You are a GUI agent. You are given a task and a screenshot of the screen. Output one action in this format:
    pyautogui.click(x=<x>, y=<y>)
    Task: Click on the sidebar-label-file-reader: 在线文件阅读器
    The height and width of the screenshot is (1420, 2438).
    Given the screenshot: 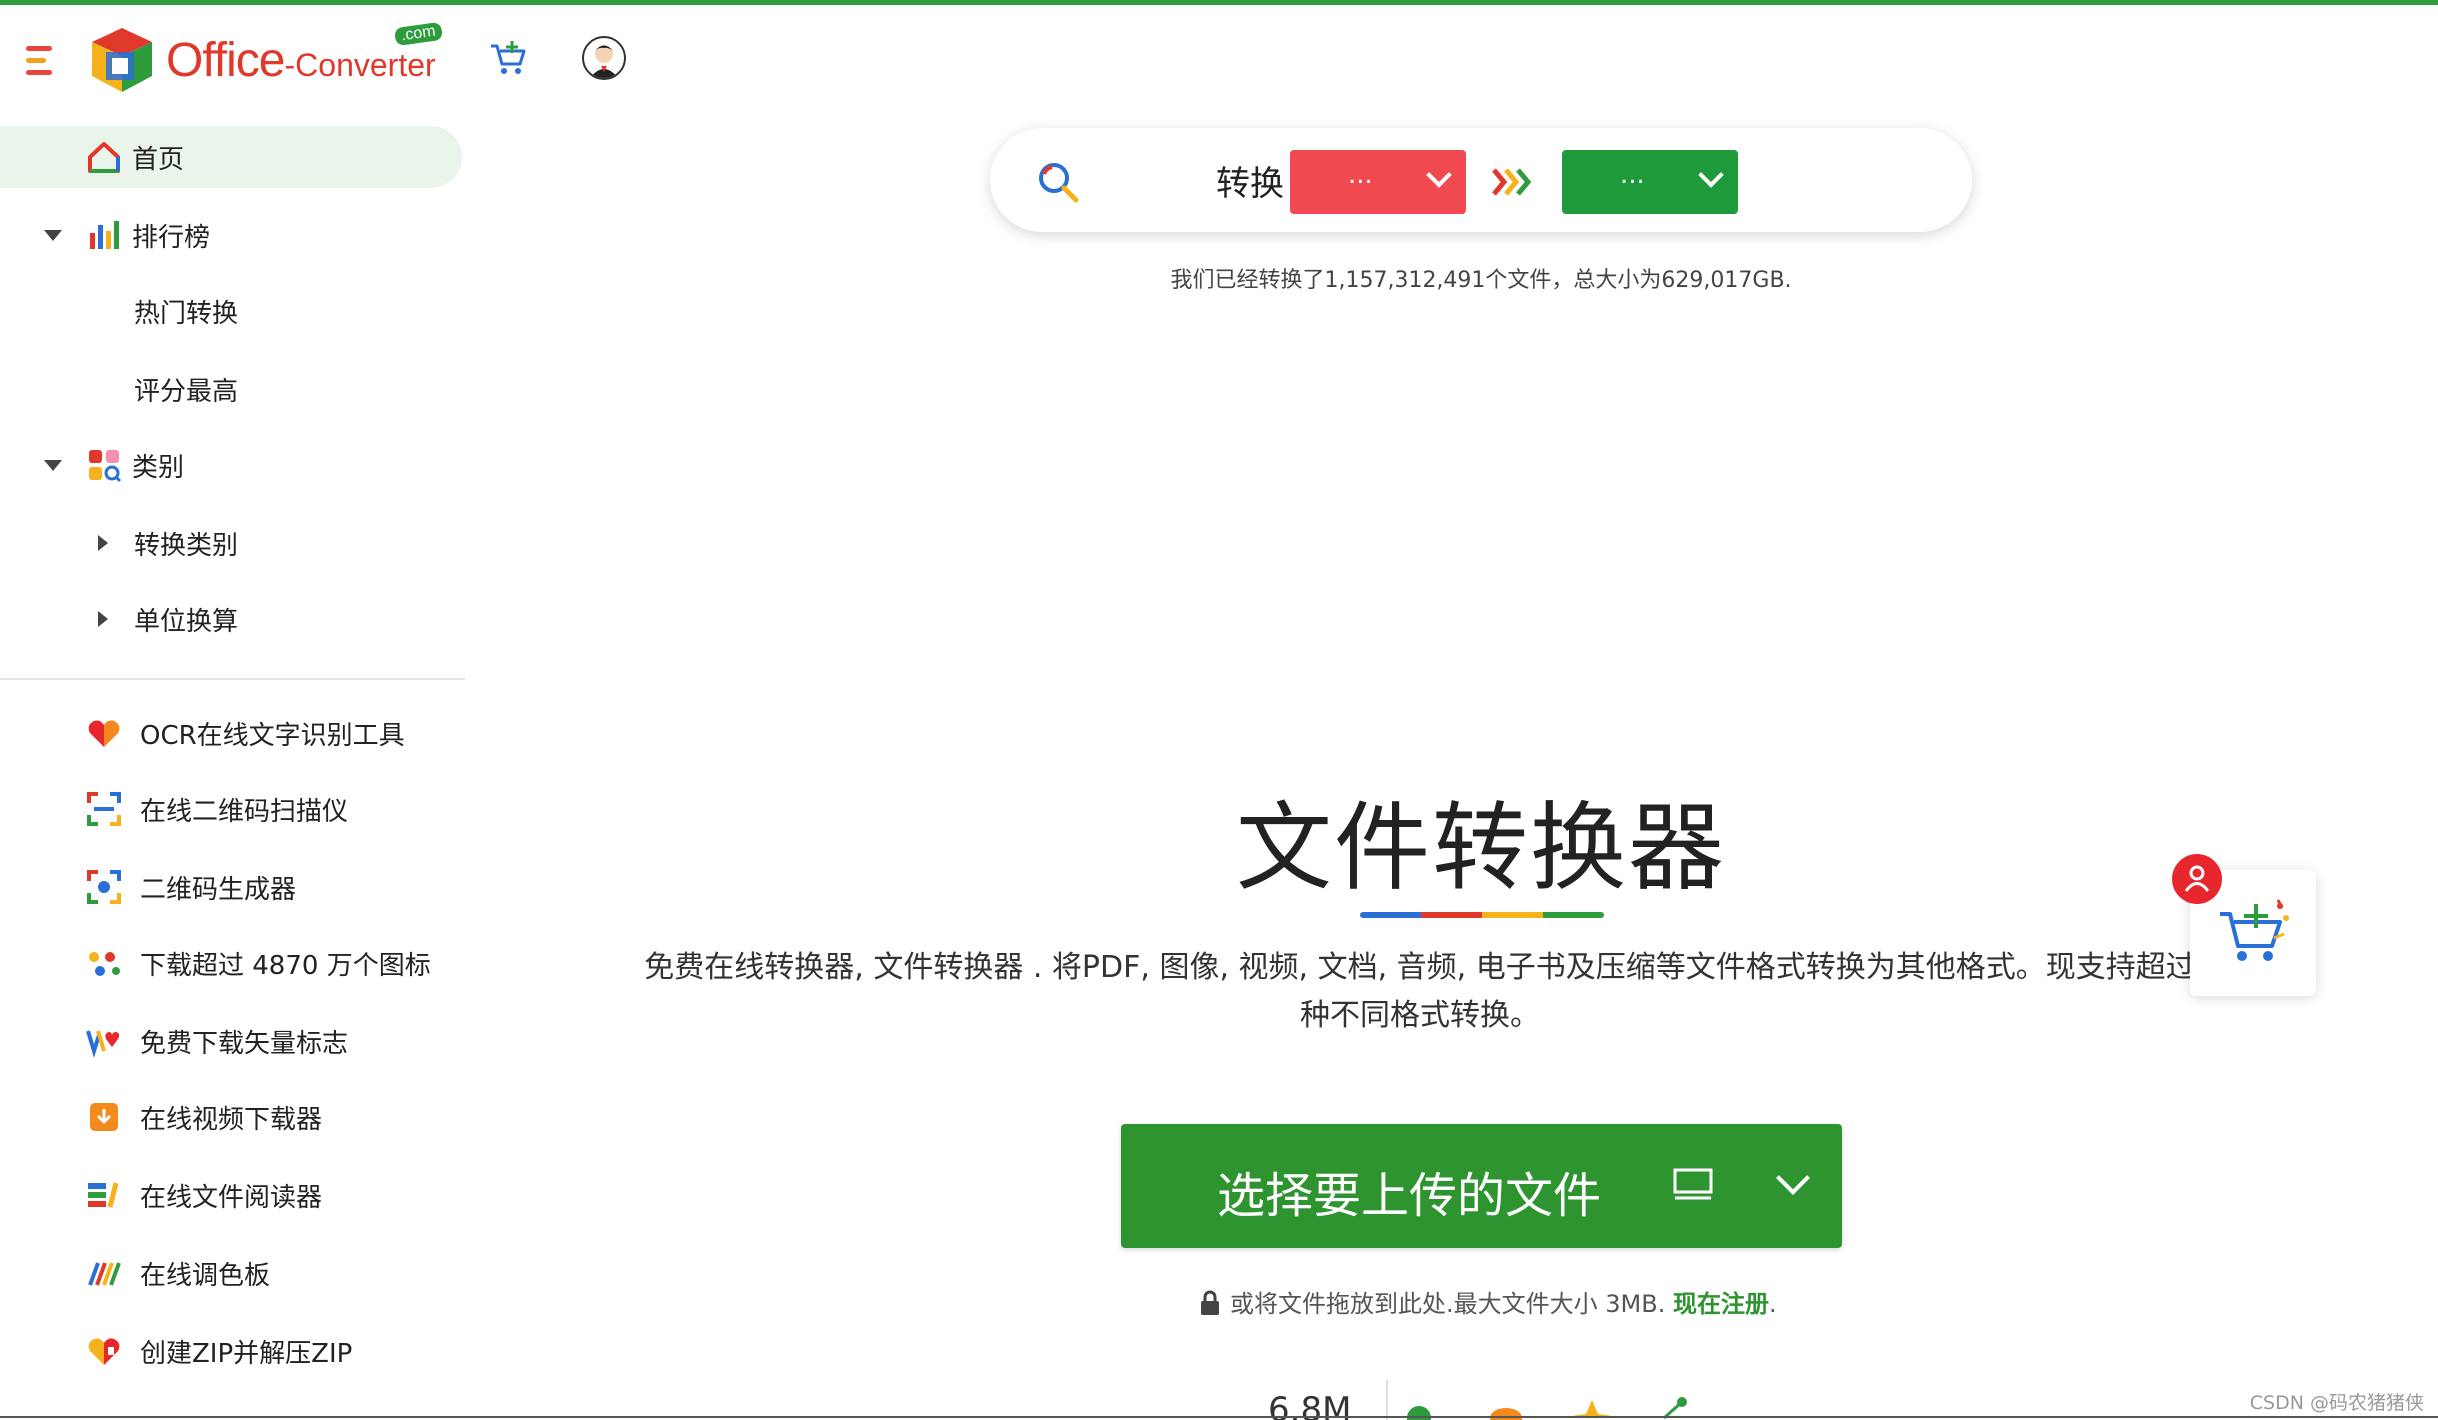 What is the action you would take?
    pyautogui.click(x=231, y=1197)
    